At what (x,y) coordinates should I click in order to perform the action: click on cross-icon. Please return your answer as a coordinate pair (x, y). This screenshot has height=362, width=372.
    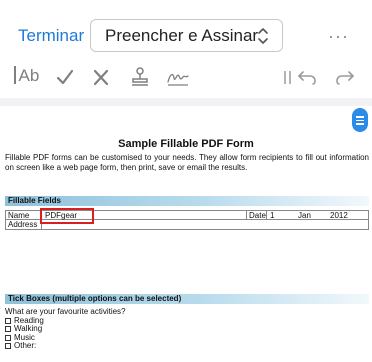
    Looking at the image, I should click on (101, 77).